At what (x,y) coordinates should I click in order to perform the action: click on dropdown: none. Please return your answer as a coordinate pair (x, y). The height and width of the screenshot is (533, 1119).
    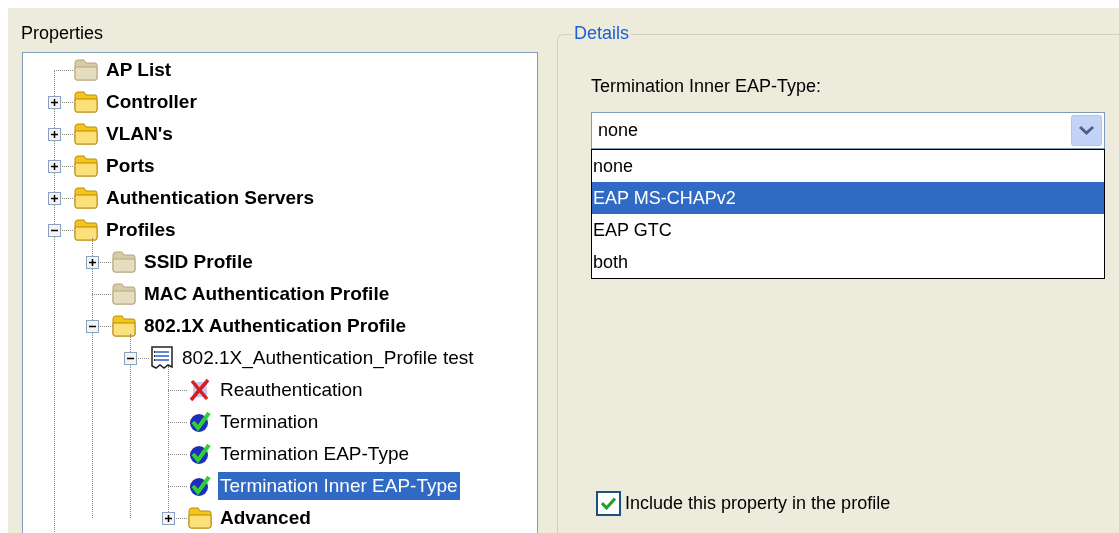
    Looking at the image, I should click on (848, 130).